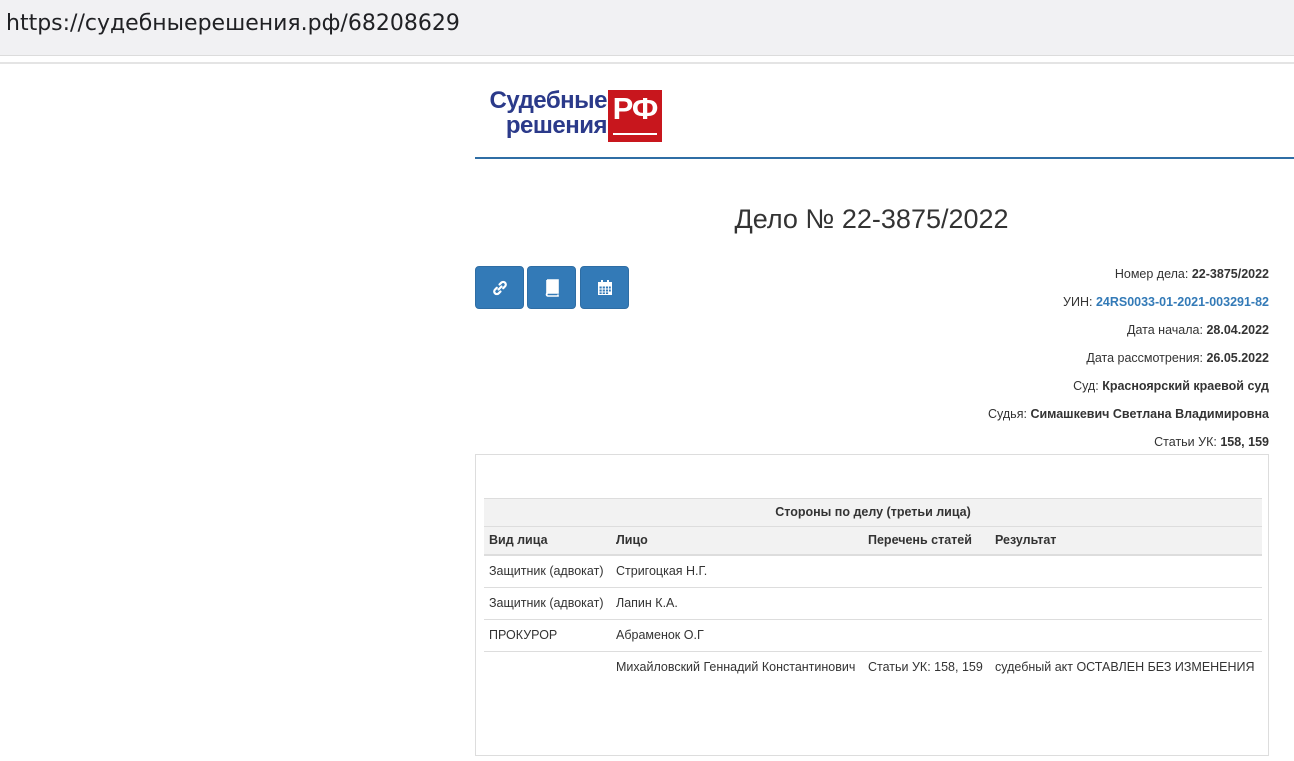 Image resolution: width=1294 pixels, height=761 pixels. I want to click on case-number-value: 22-3875/2022, so click(1230, 274).